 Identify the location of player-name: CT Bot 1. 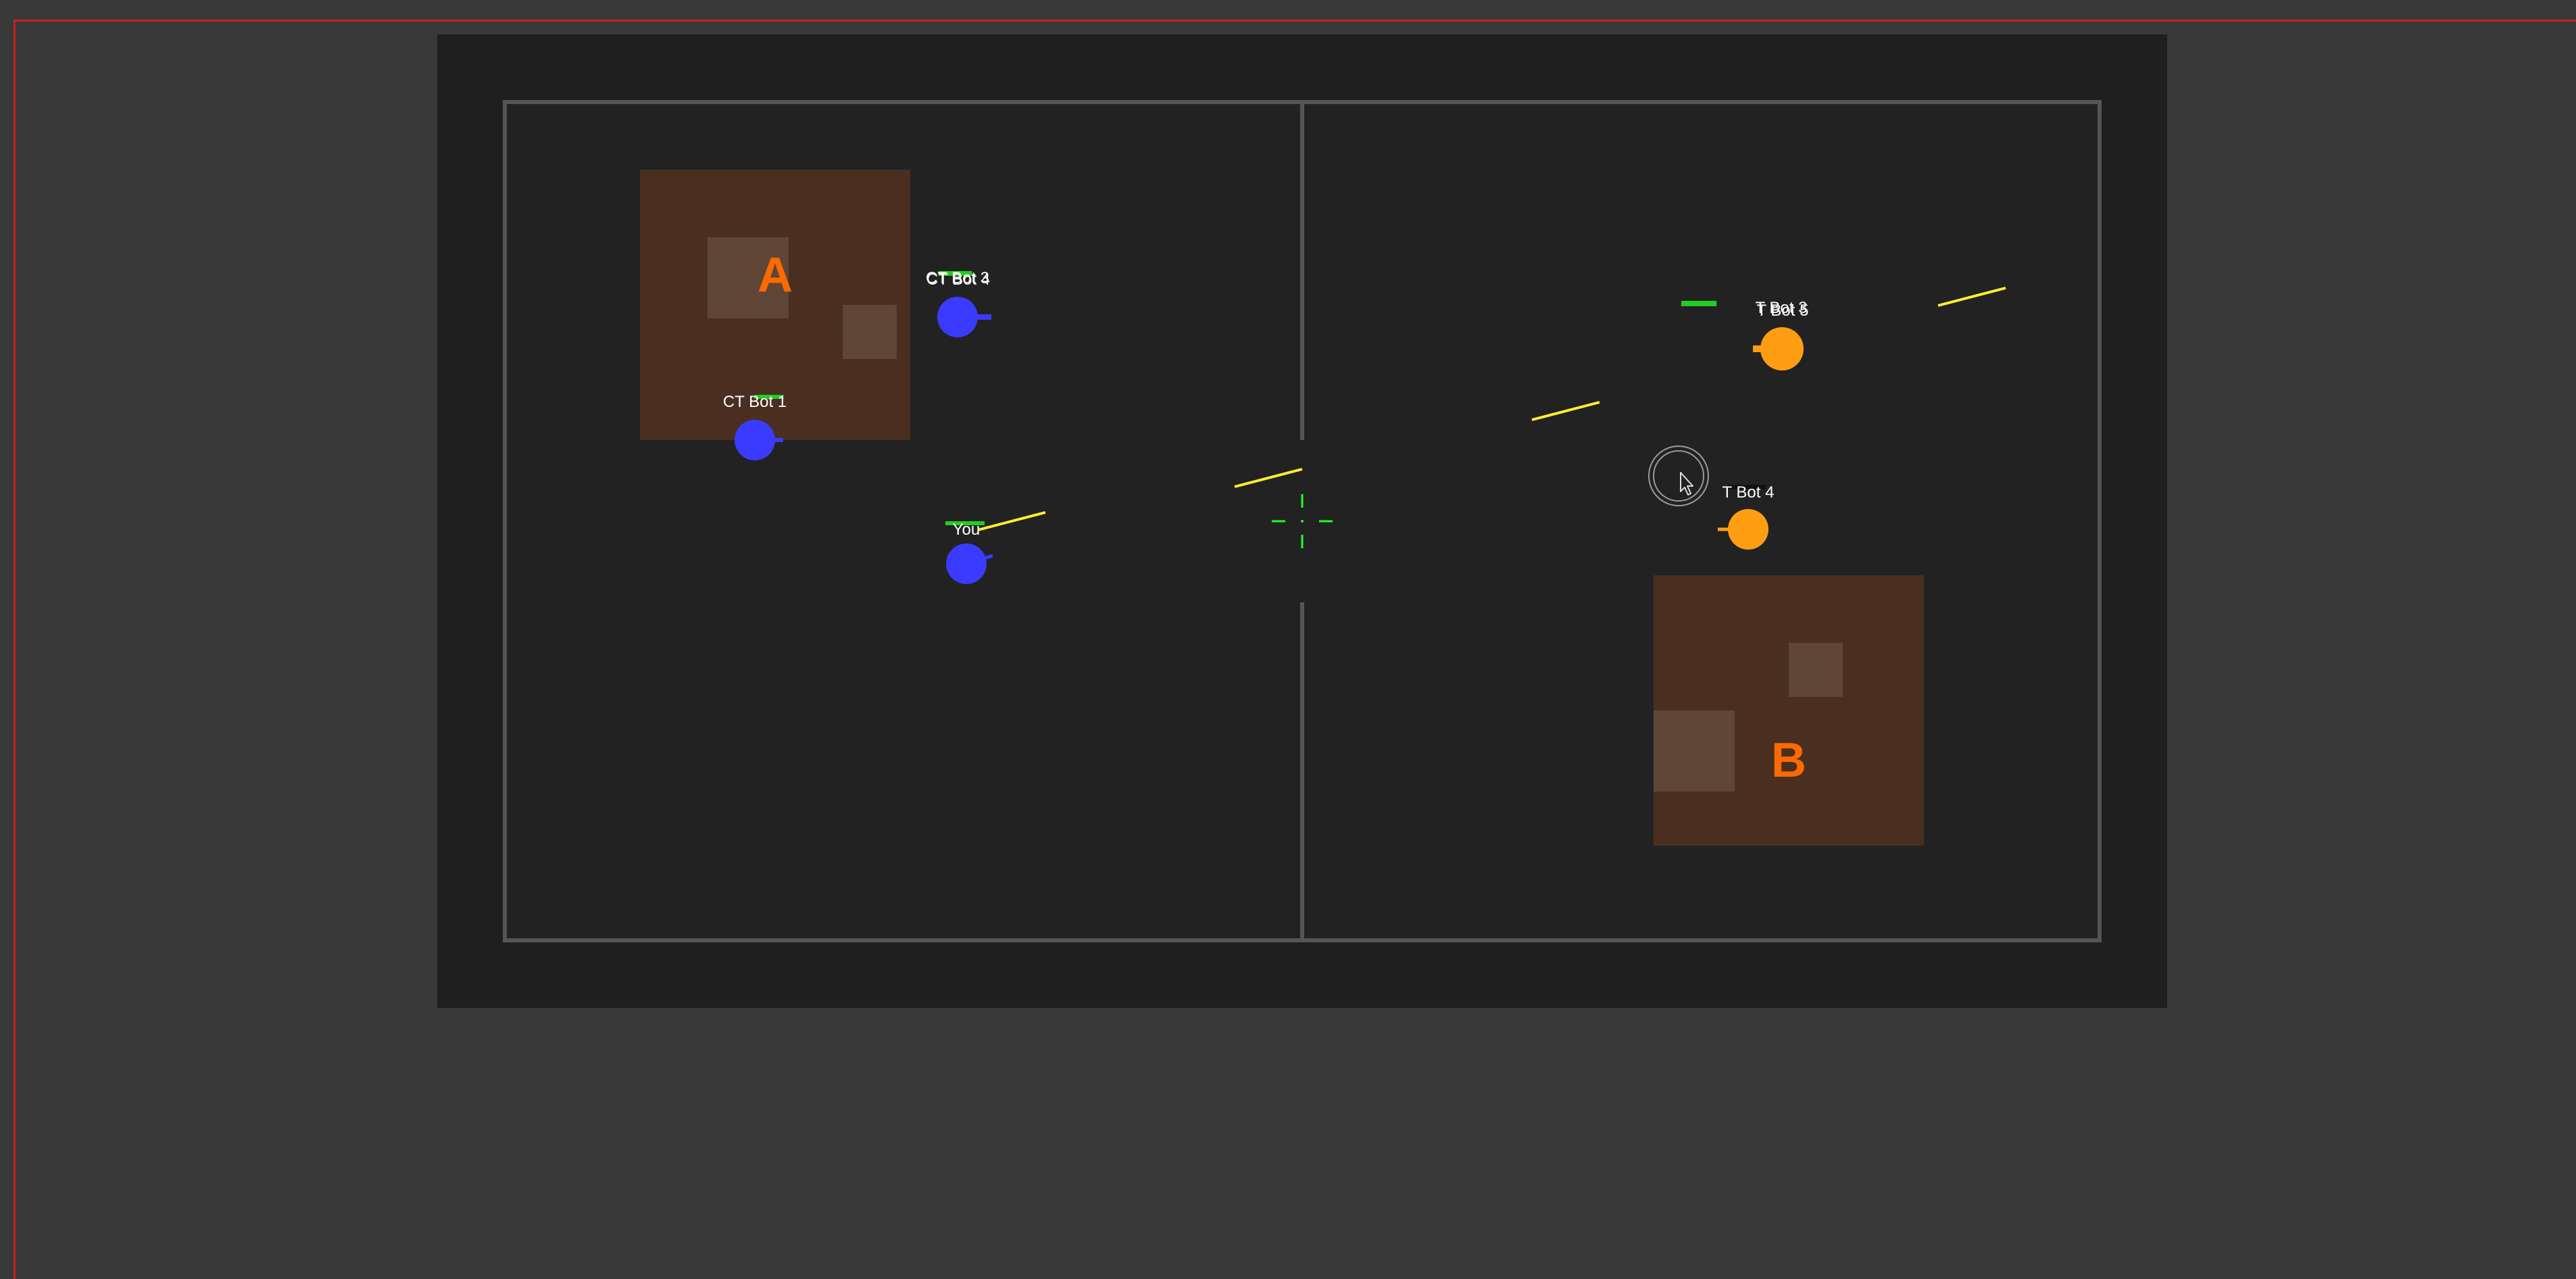
(755, 402).